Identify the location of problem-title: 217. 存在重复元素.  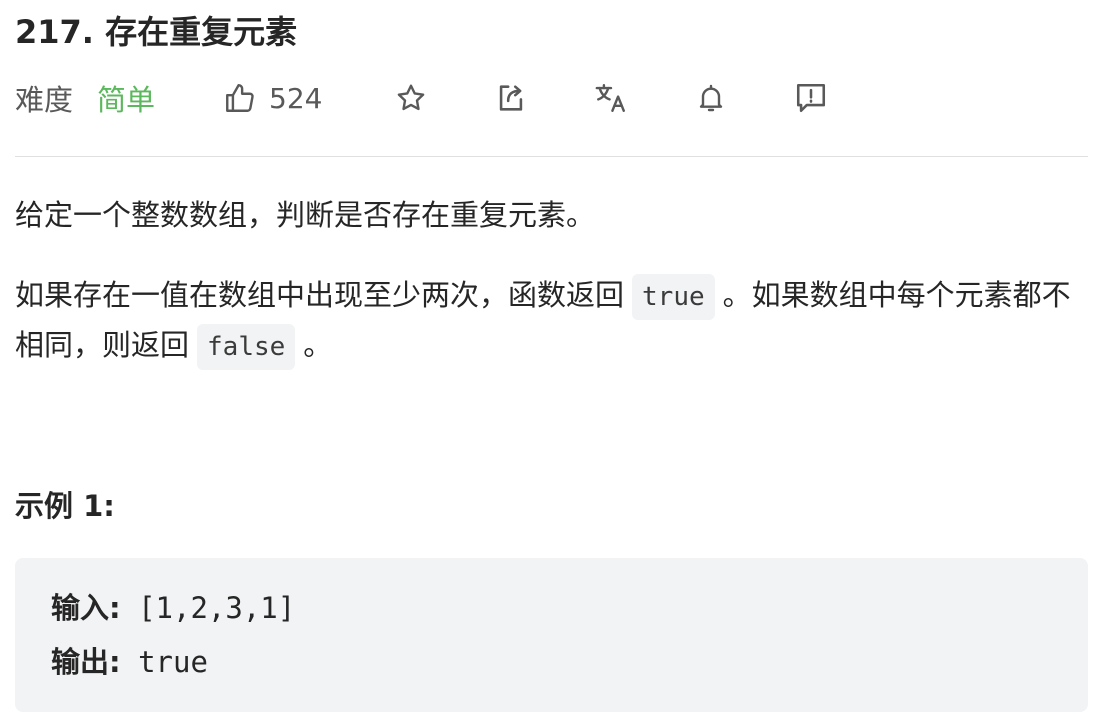
(156, 32).